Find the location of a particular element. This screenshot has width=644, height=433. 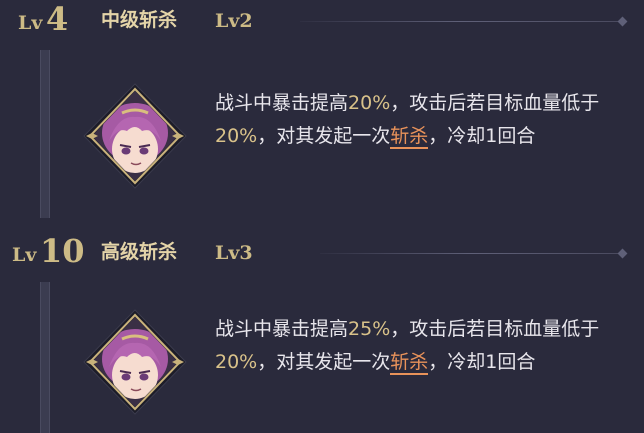

unlock-level: 4 is located at coordinates (57, 19).